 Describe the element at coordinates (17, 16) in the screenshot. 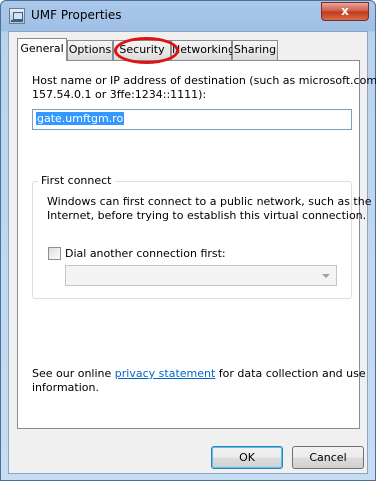

I see `network-connection-icon` at that location.